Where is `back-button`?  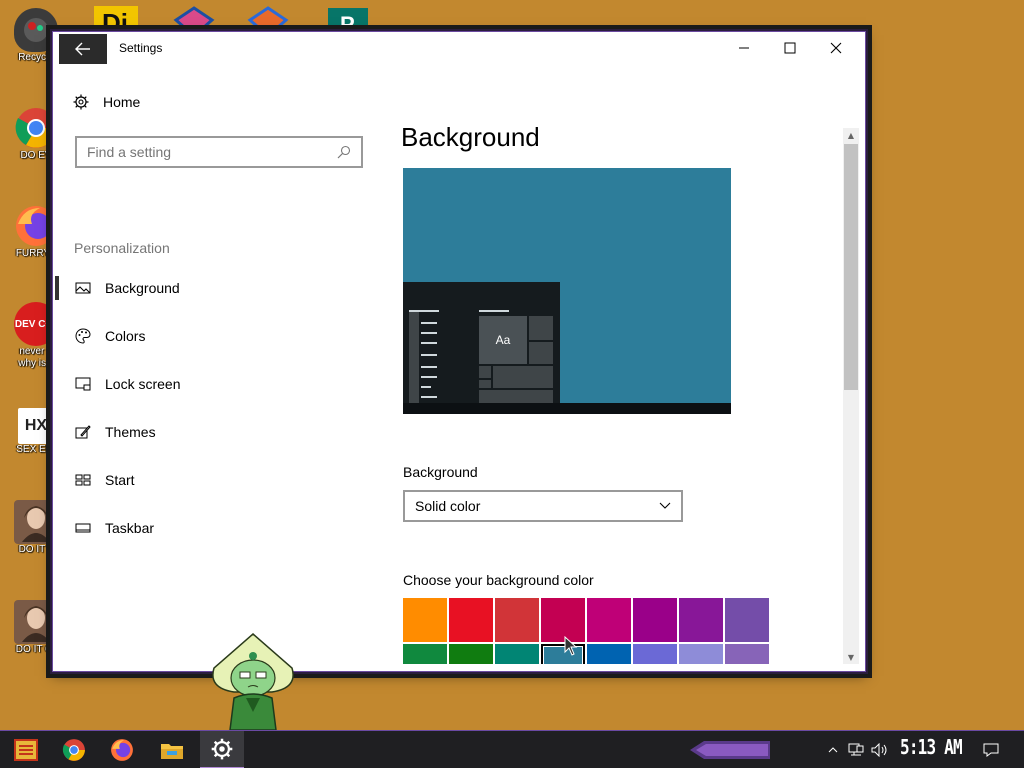 back-button is located at coordinates (83, 49).